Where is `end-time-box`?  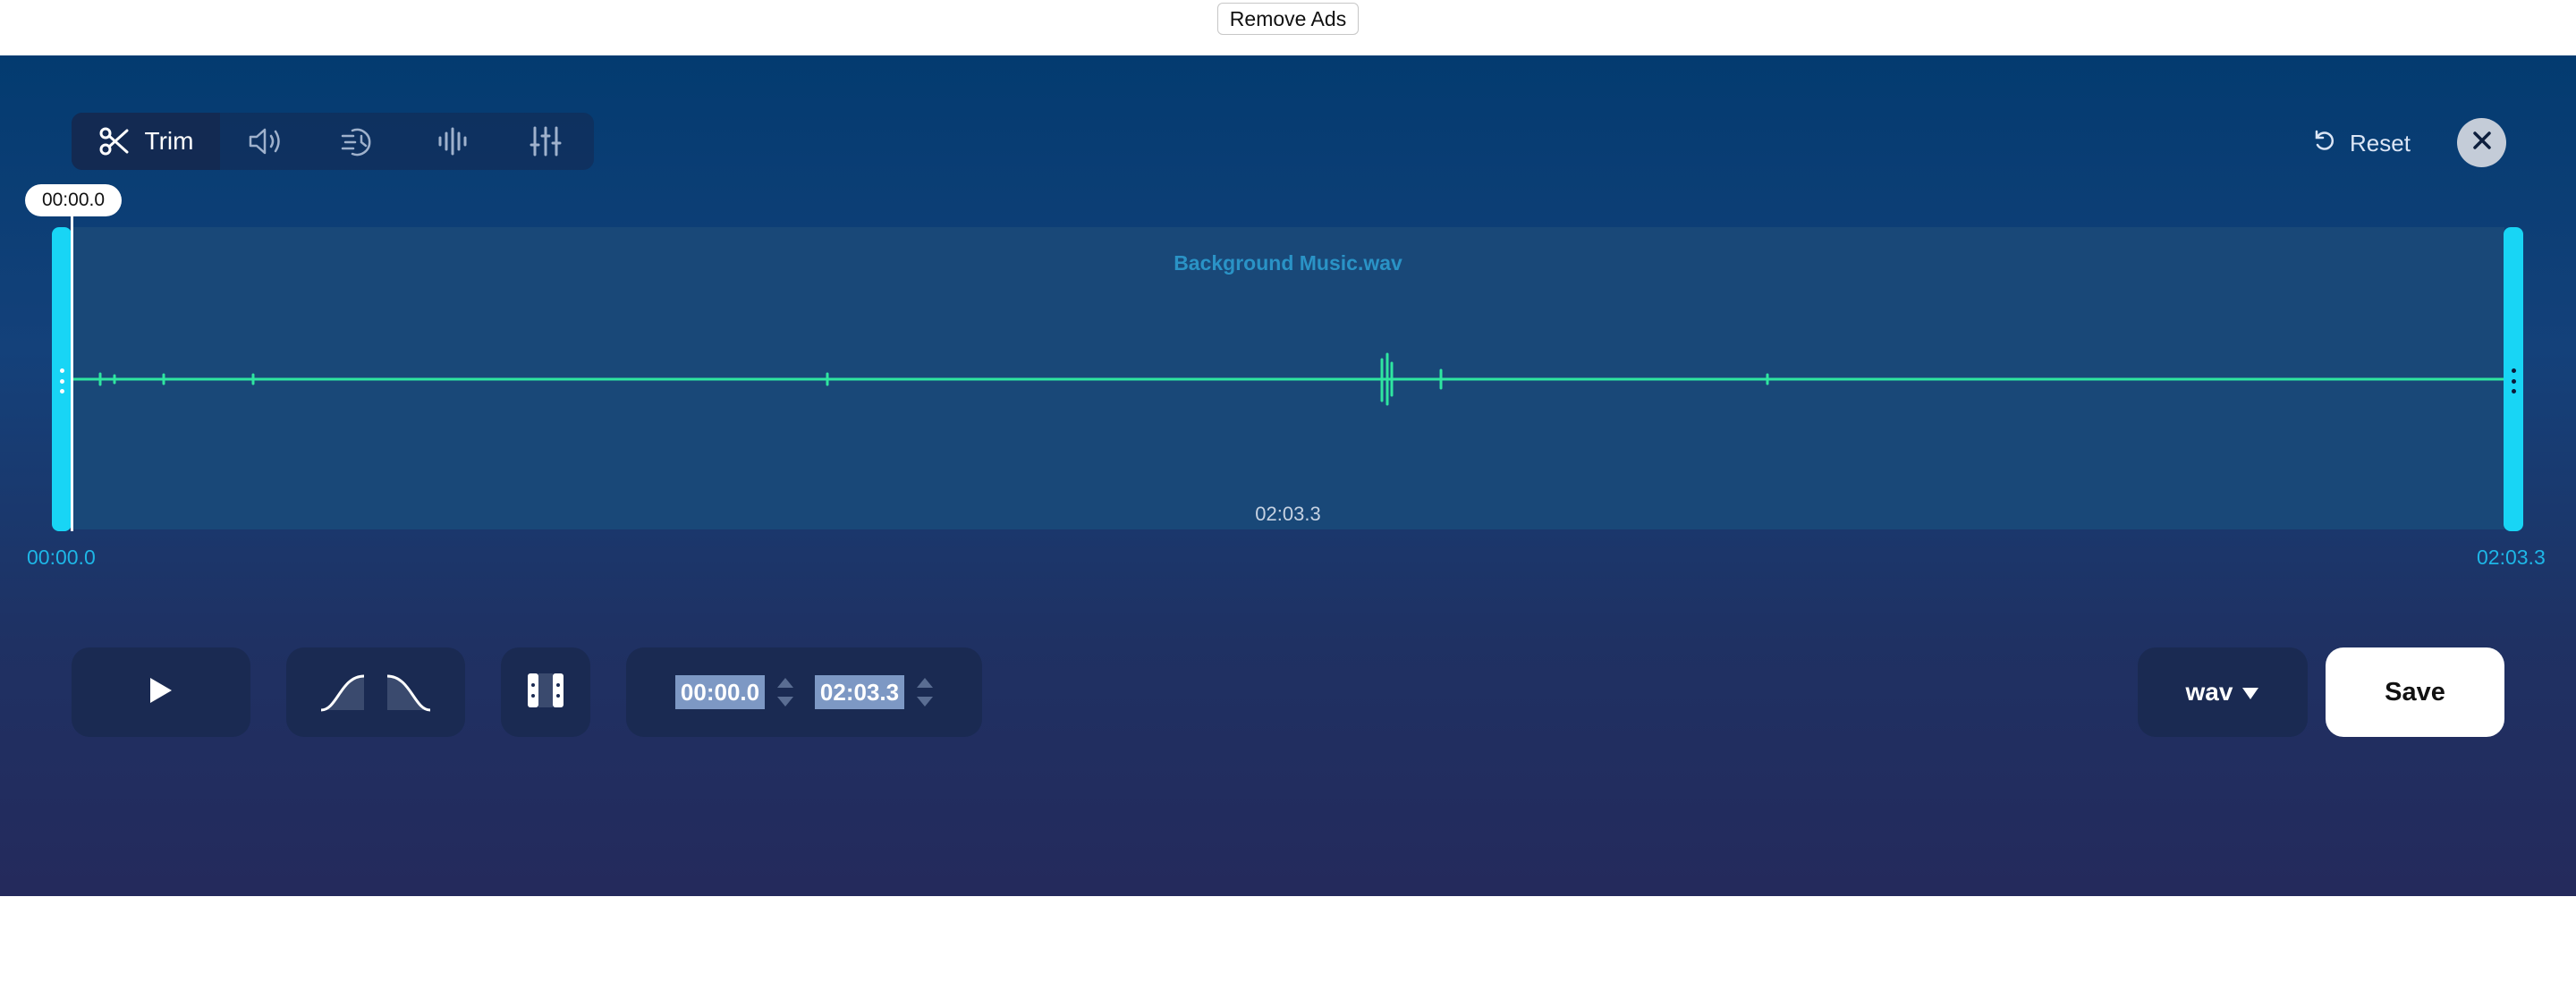
end-time-box is located at coordinates (874, 692).